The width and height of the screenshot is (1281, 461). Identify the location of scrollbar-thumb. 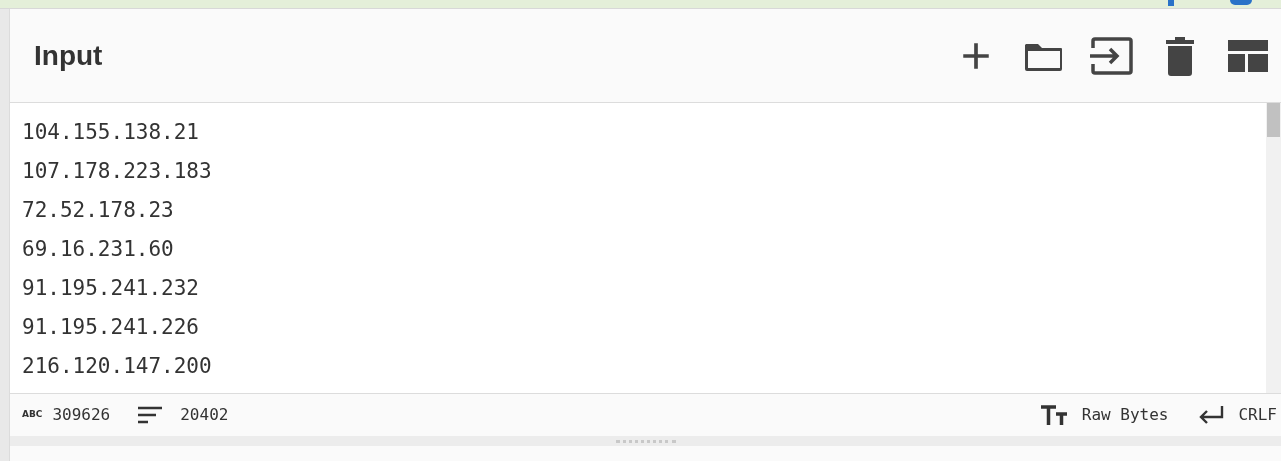
(1273, 120).